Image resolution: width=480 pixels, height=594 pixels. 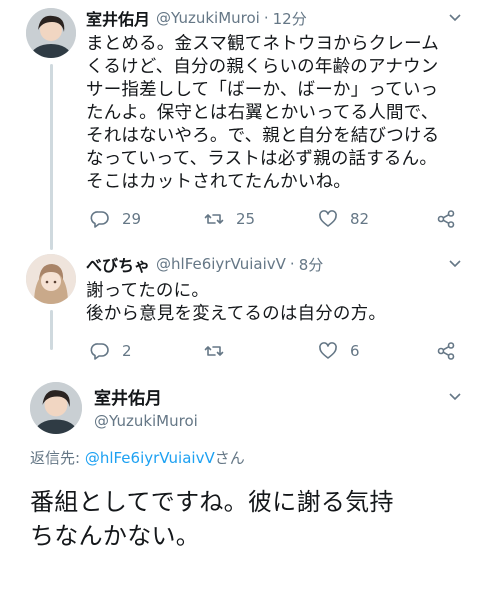 I want to click on reply-count: 2, so click(x=127, y=351).